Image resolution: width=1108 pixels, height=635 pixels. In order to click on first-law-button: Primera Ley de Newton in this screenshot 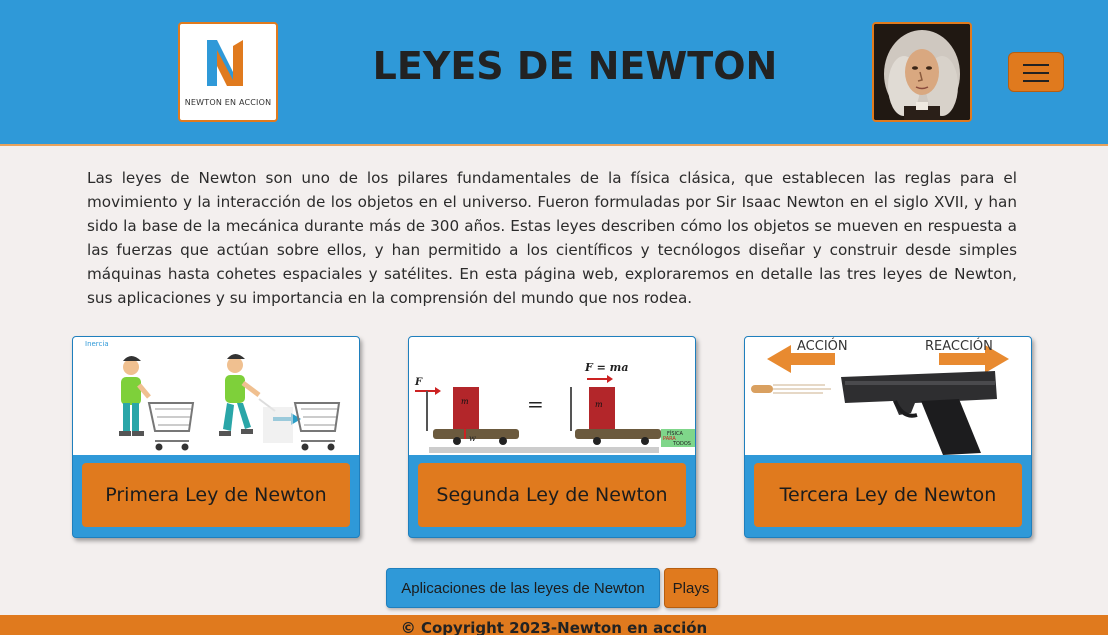, I will do `click(216, 495)`.